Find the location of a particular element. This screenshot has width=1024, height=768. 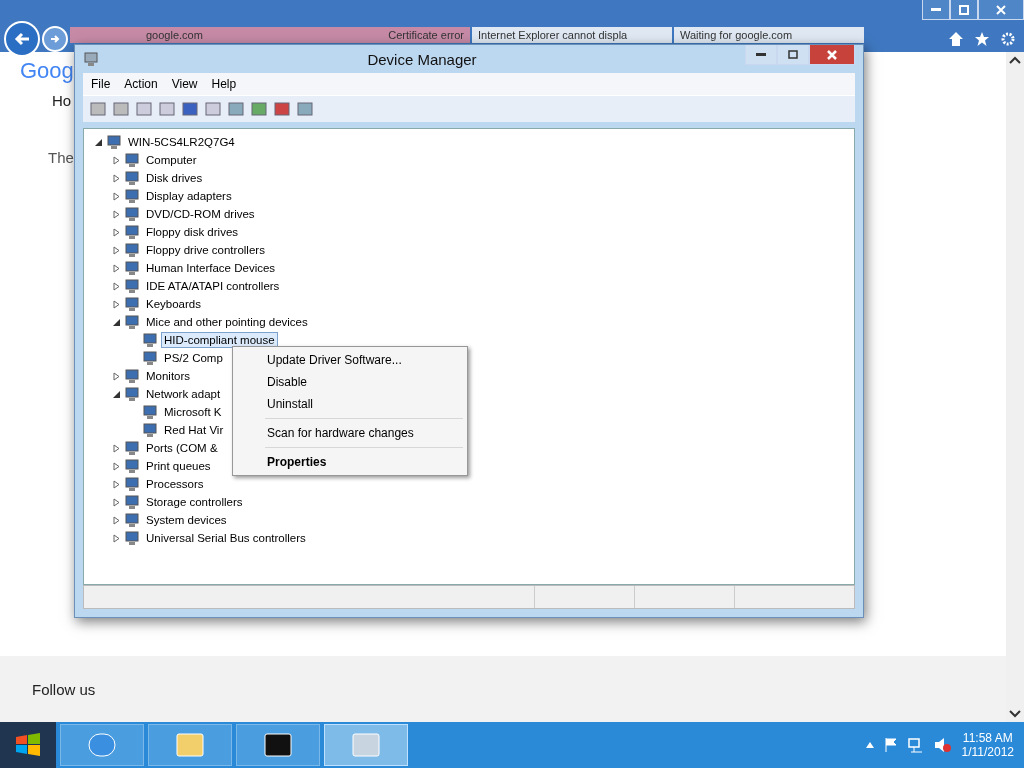

menu-item: File is located at coordinates (101, 84).